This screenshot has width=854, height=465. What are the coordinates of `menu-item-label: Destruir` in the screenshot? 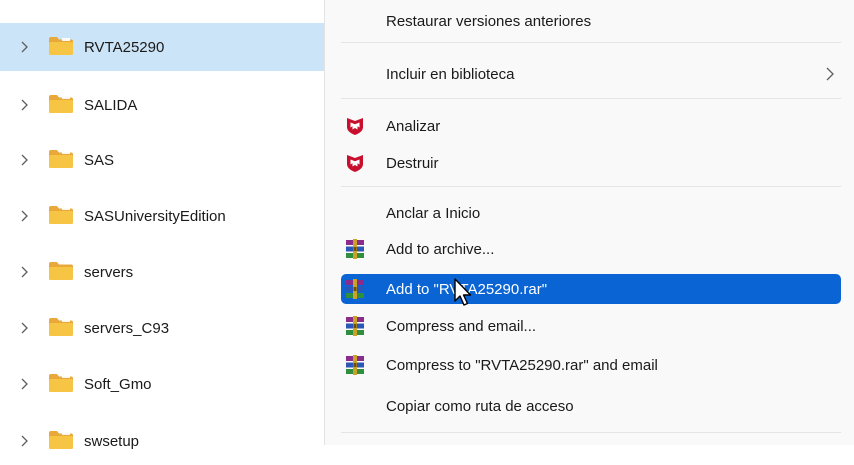 It's located at (412, 163).